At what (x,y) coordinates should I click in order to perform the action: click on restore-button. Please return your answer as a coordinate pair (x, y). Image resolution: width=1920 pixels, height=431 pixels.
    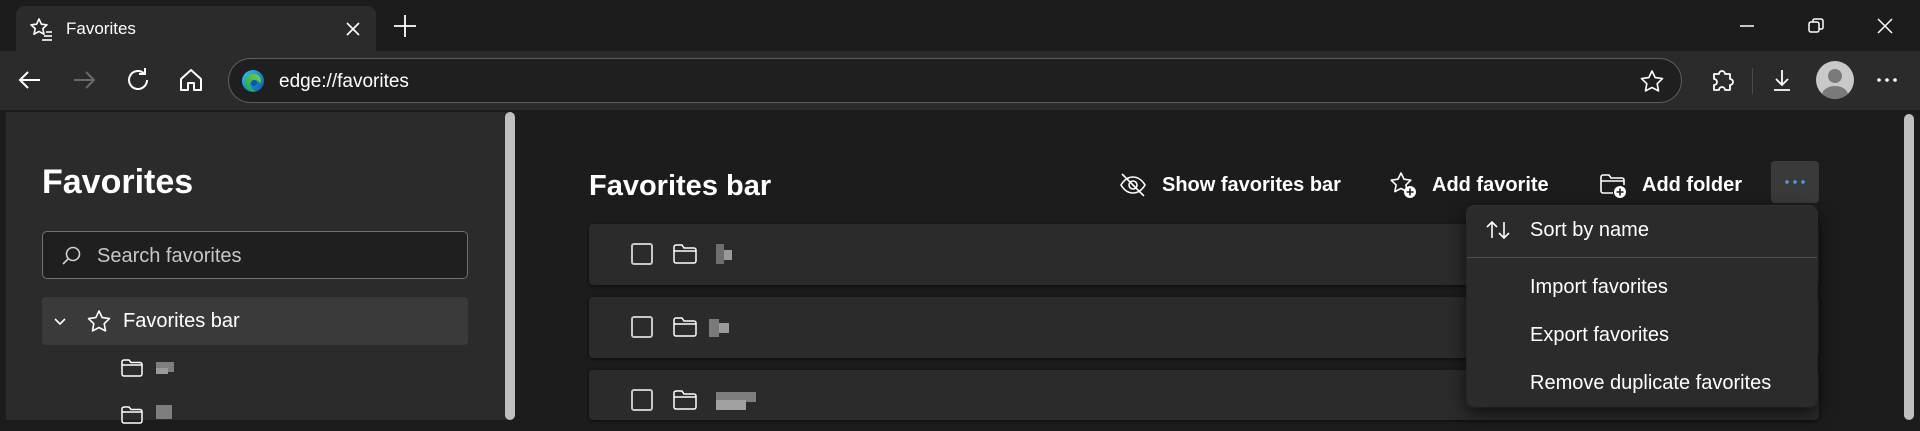
    Looking at the image, I should click on (1816, 25).